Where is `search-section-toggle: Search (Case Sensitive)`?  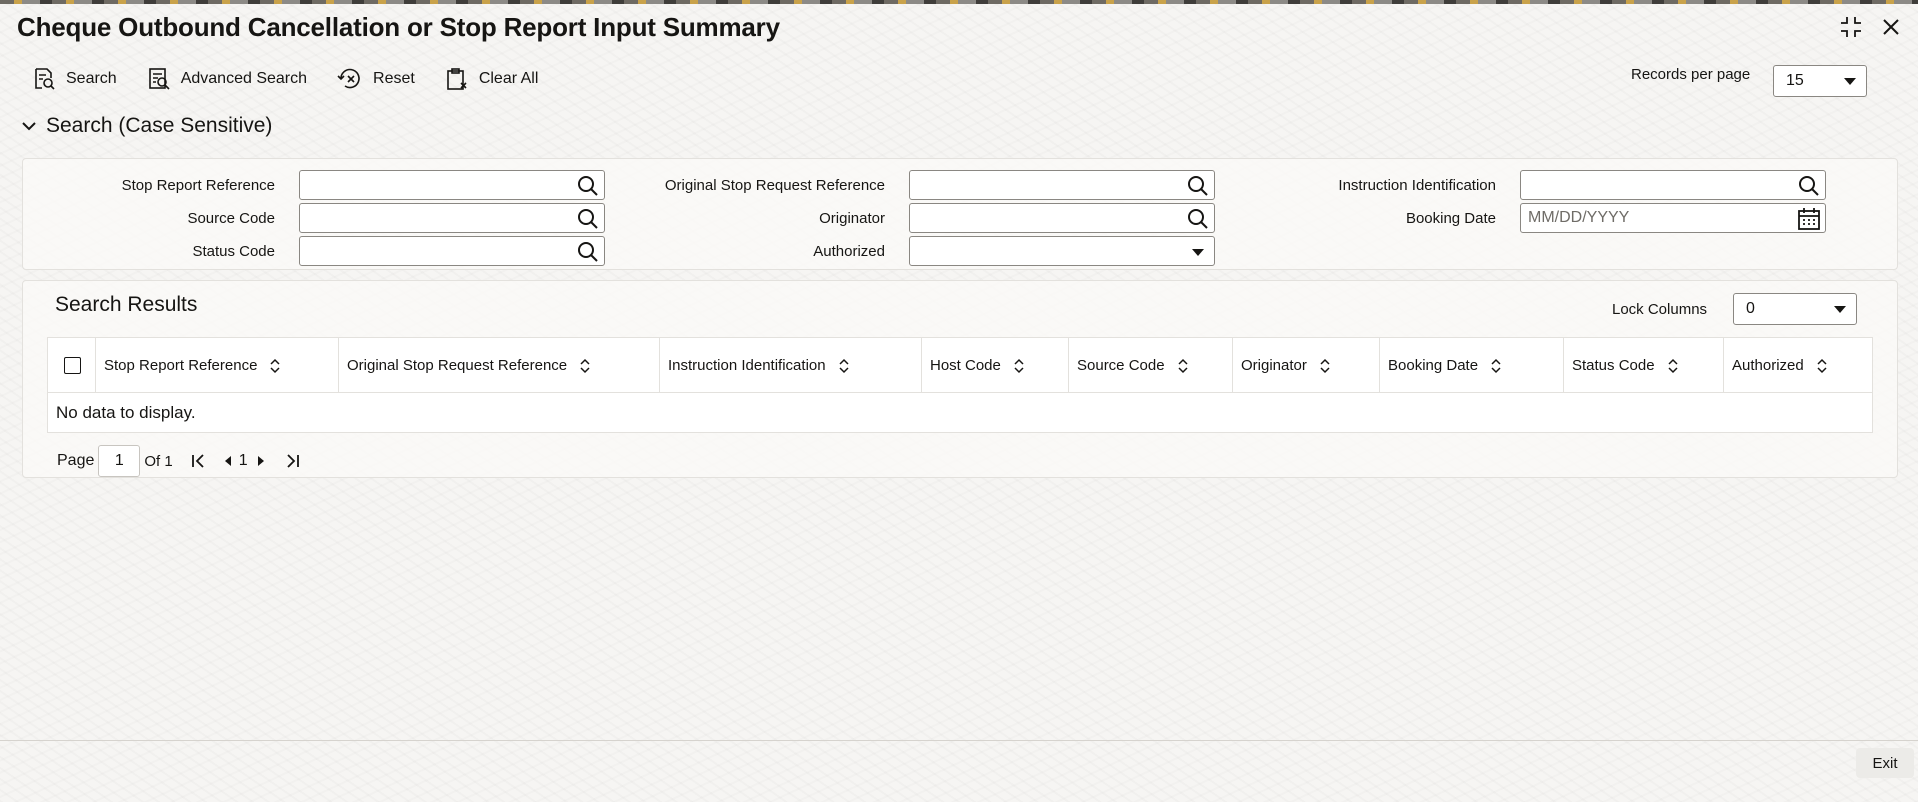 search-section-toggle: Search (Case Sensitive) is located at coordinates (147, 126).